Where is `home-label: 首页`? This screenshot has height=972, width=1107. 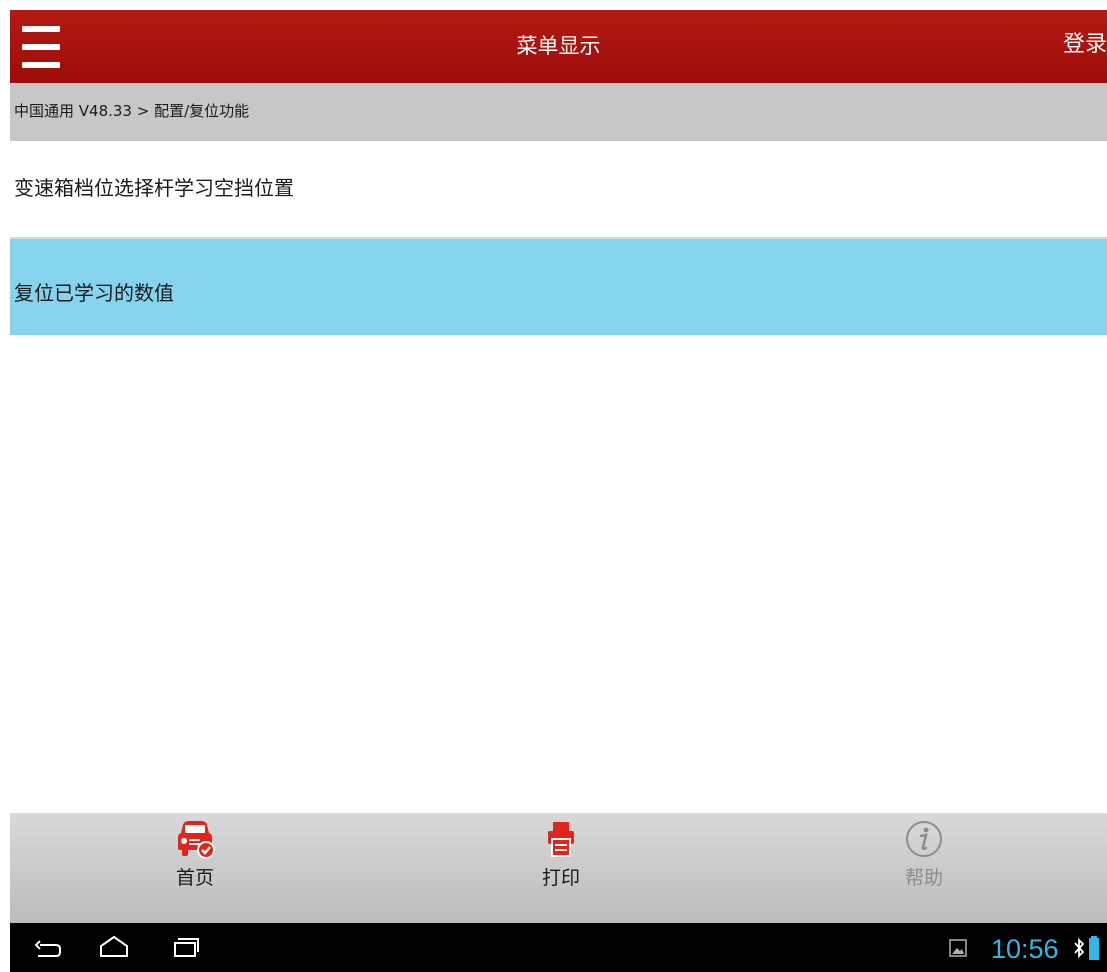 home-label: 首页 is located at coordinates (194, 878).